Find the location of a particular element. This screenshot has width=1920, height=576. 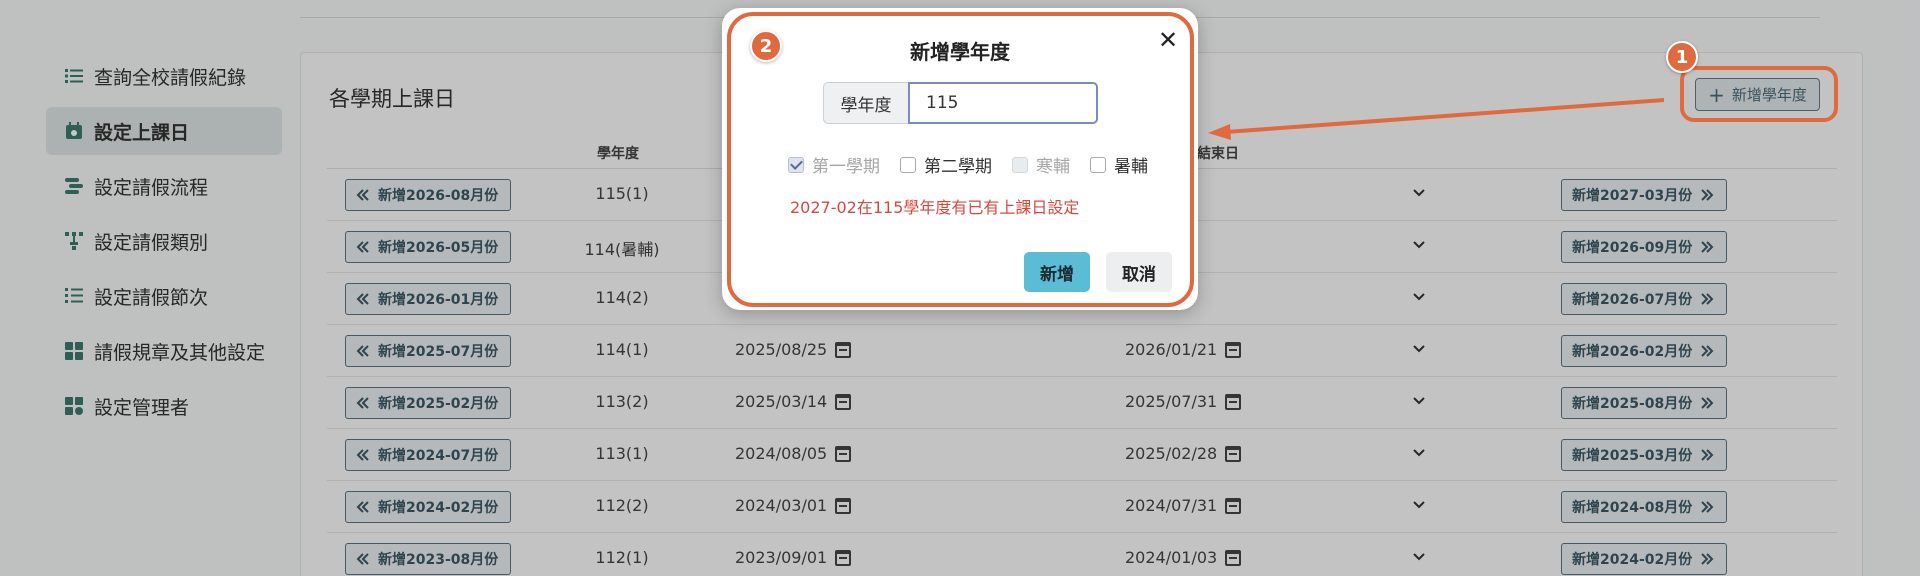

checkbox-disabled-icon is located at coordinates (1020, 164).